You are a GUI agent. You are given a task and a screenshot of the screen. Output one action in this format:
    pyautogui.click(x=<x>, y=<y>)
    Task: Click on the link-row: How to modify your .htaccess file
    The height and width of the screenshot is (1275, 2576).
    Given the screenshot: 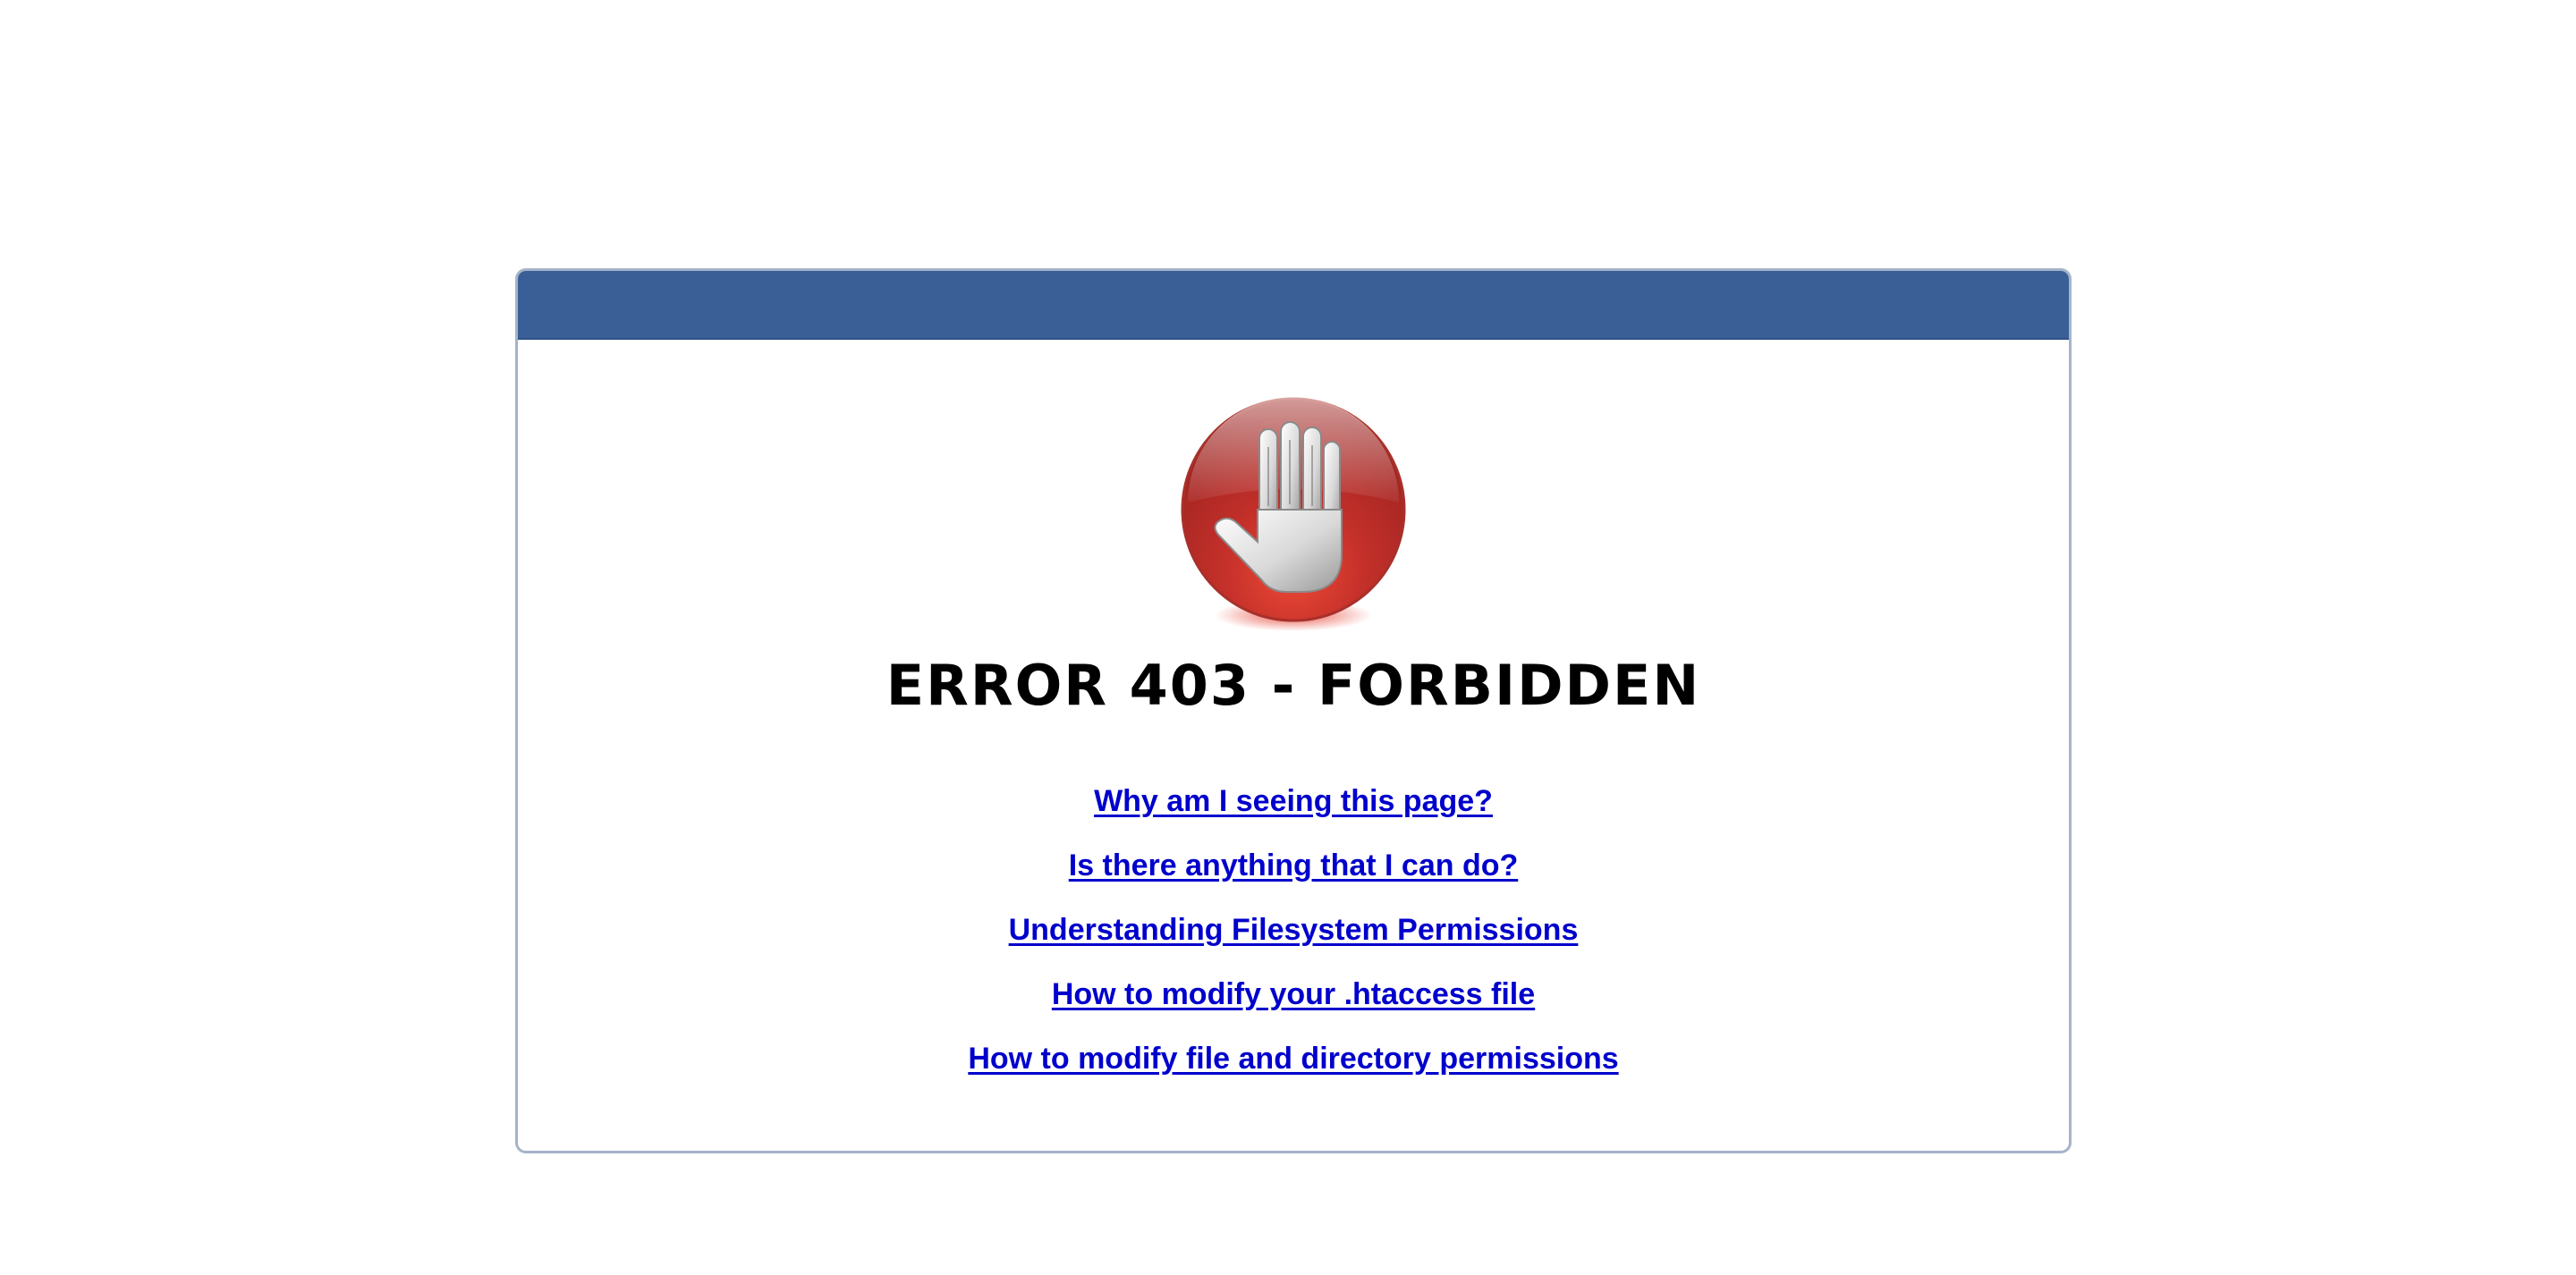 What is the action you would take?
    pyautogui.click(x=1293, y=994)
    